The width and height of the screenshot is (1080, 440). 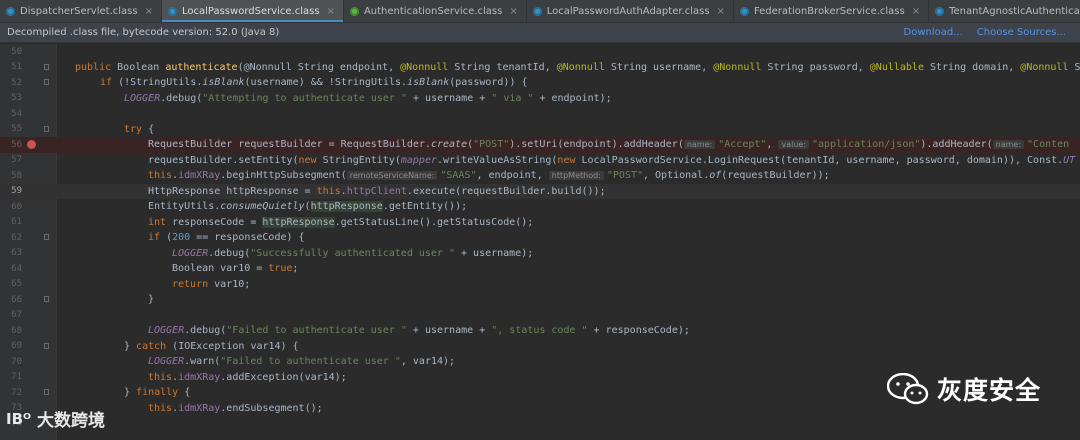 I want to click on line-number: 51, so click(x=16, y=67).